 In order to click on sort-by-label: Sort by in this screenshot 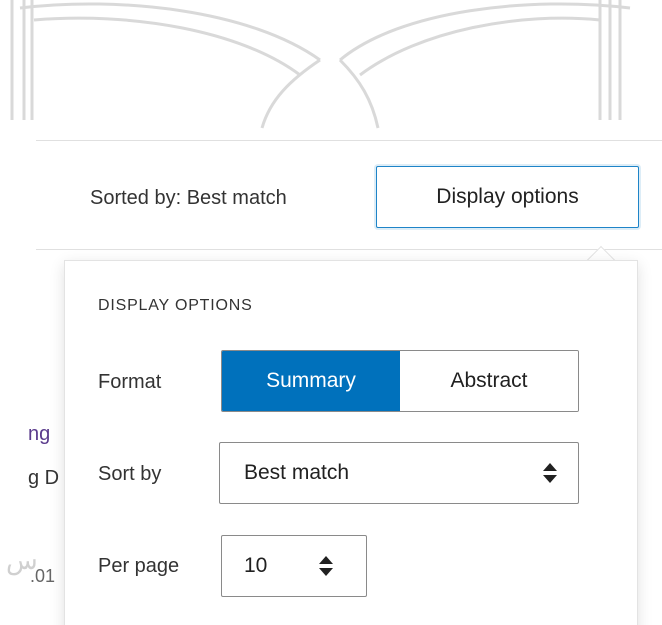, I will do `click(130, 474)`.